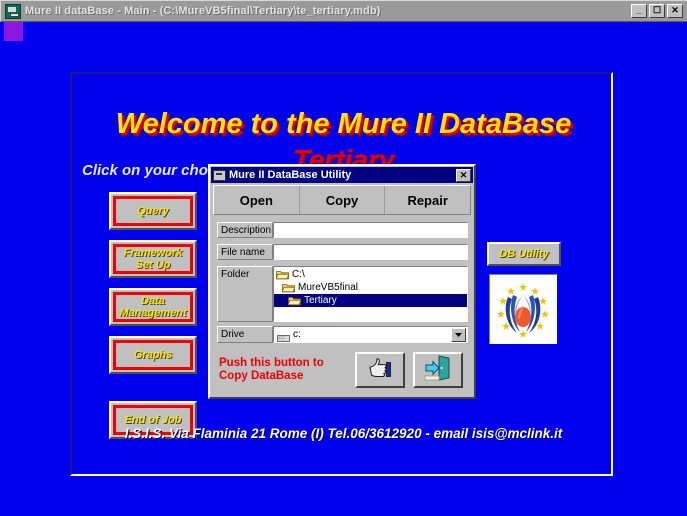  I want to click on folder-list-item: MureVB5final, so click(370, 287).